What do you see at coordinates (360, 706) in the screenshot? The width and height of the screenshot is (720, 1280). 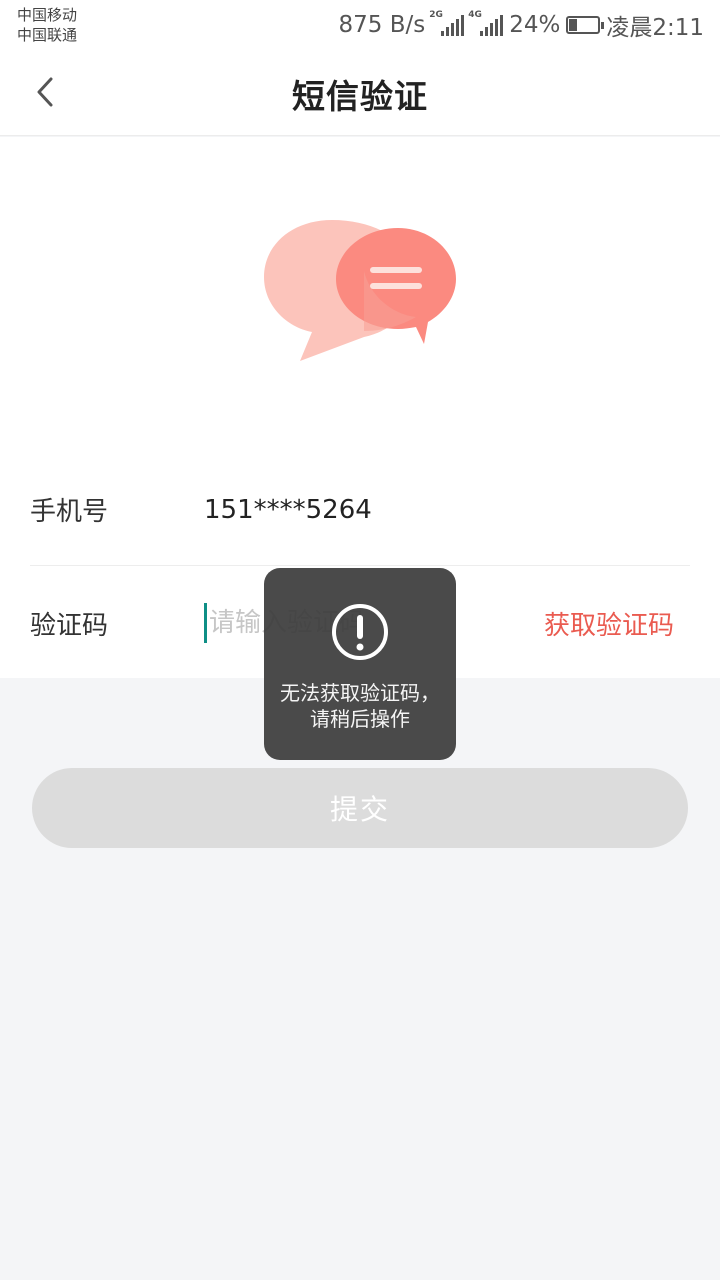 I see `toast-message: 无法获取验证码，请稍后操作` at bounding box center [360, 706].